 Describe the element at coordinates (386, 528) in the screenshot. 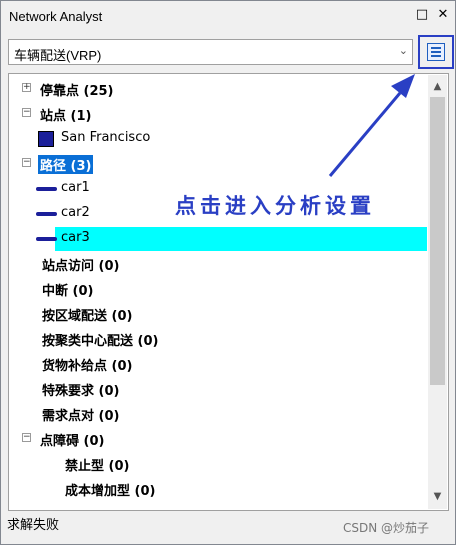

I see `watermark: CSDN @炒茄子` at that location.